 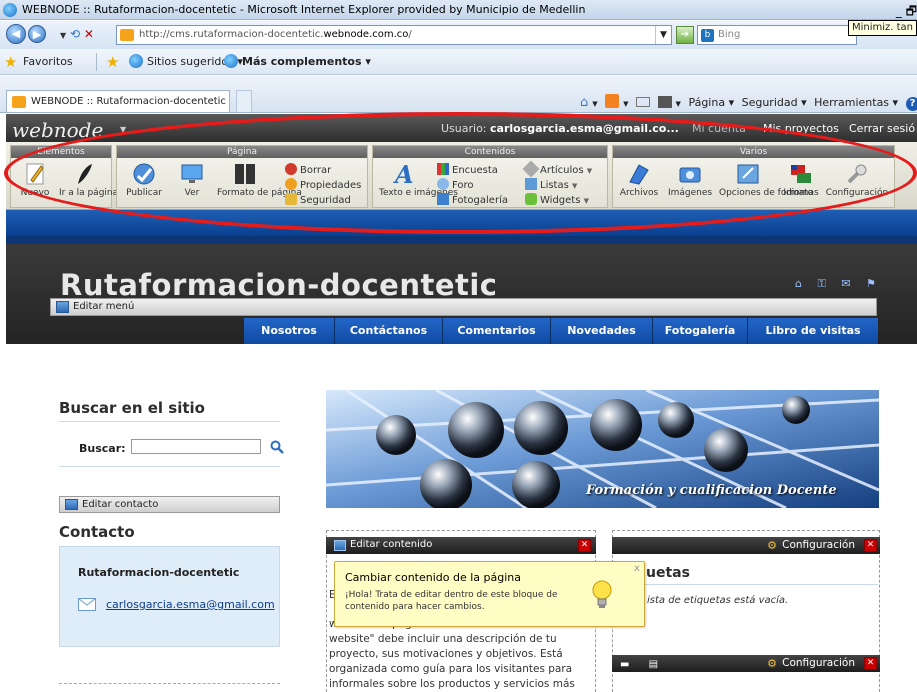 I want to click on poll-icon, so click(x=443, y=169).